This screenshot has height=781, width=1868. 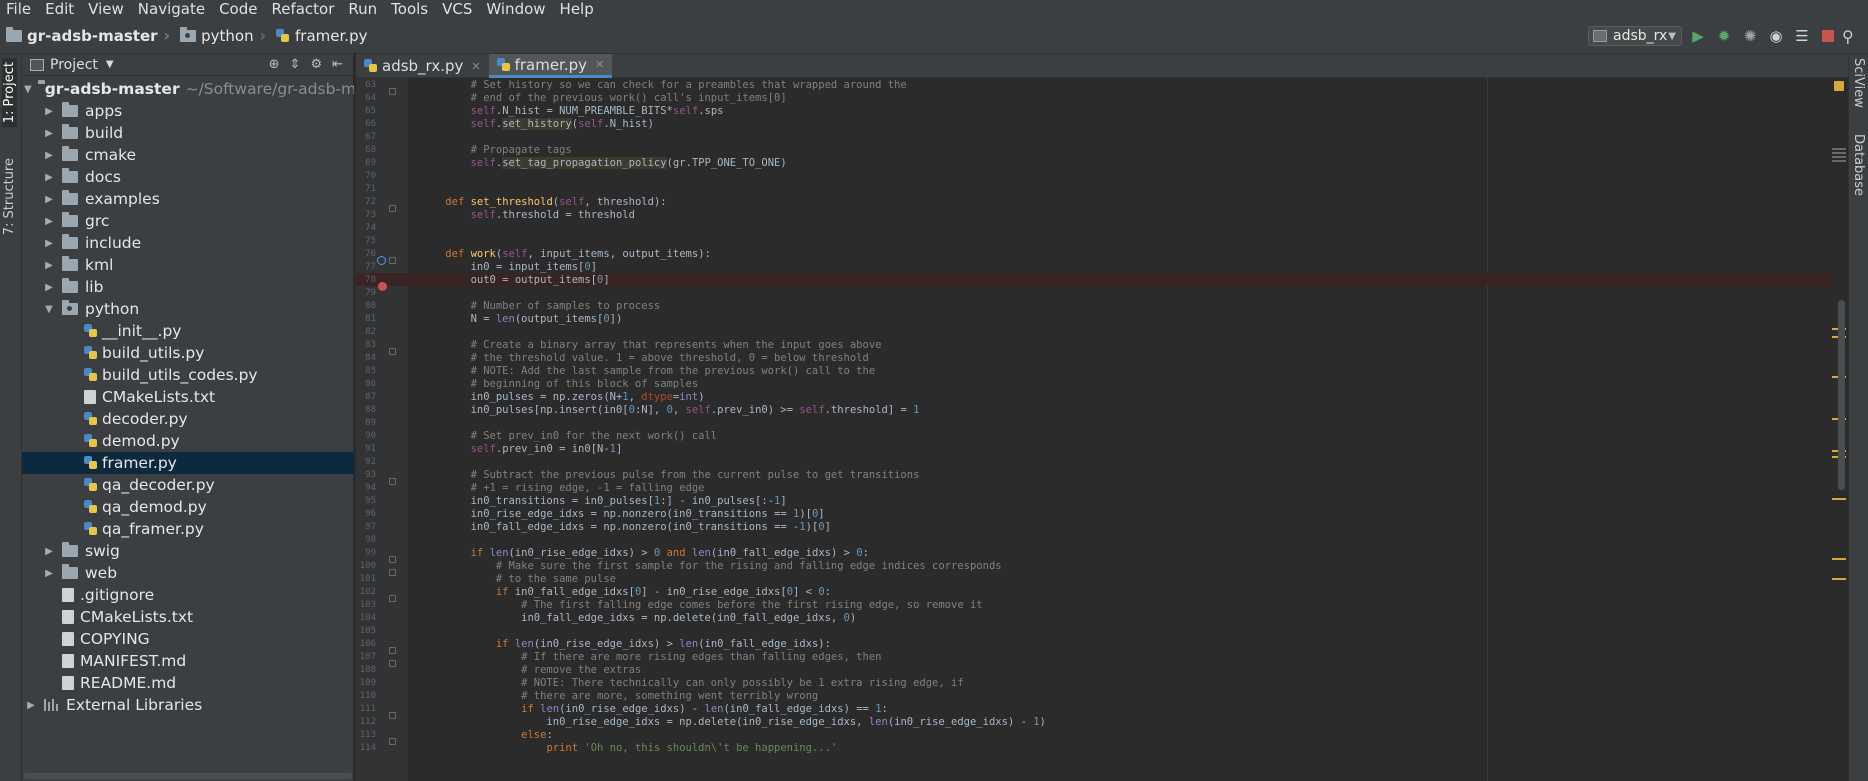 What do you see at coordinates (188, 705) in the screenshot?
I see `tree-item-external-libraries: ▶ External Libraries` at bounding box center [188, 705].